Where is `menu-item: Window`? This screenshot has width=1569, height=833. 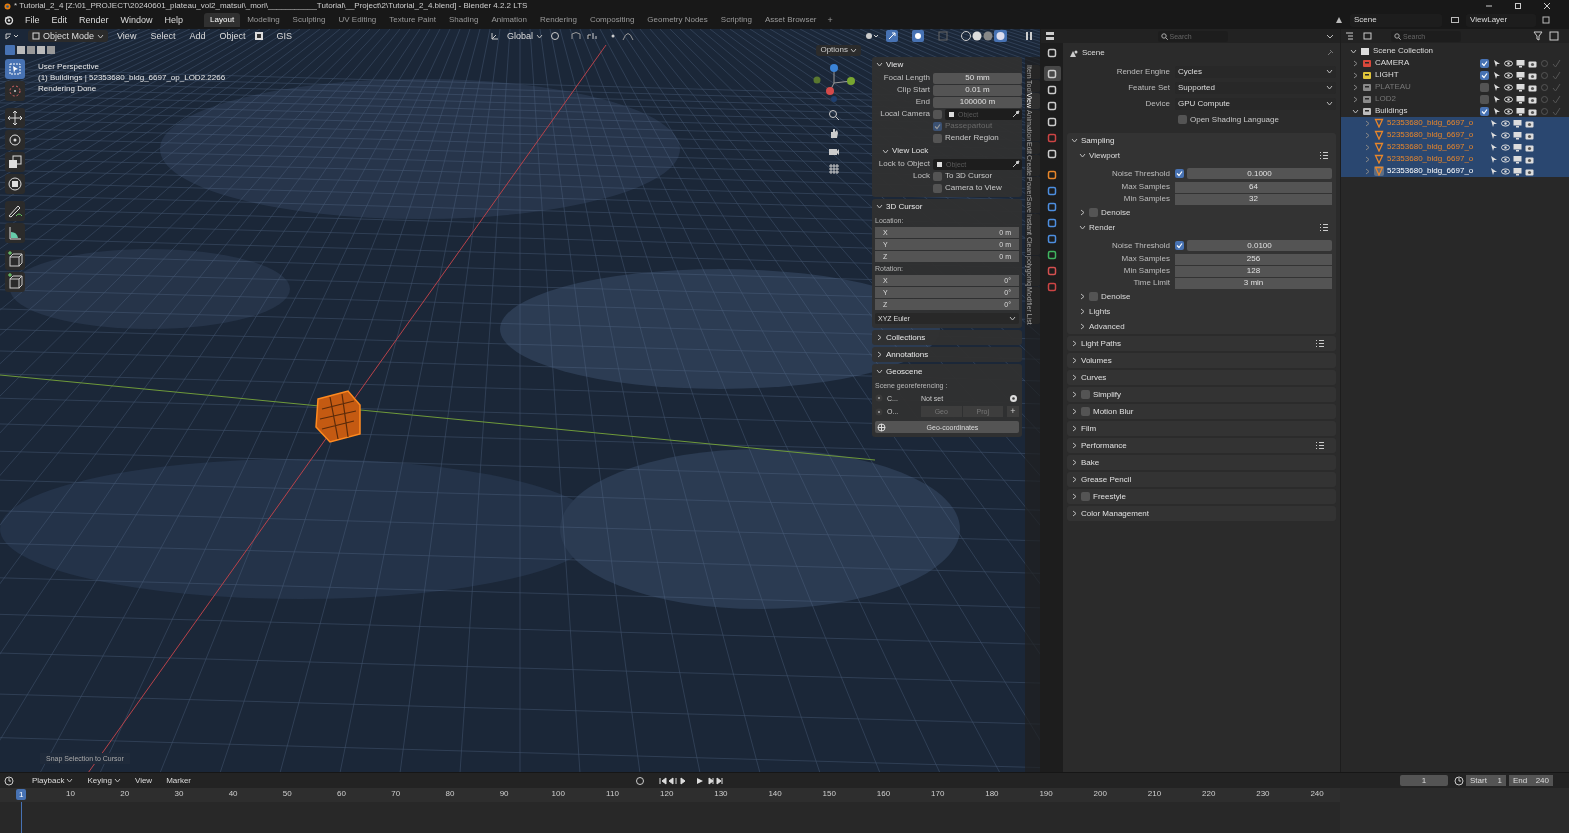
menu-item: Window is located at coordinates (136, 20).